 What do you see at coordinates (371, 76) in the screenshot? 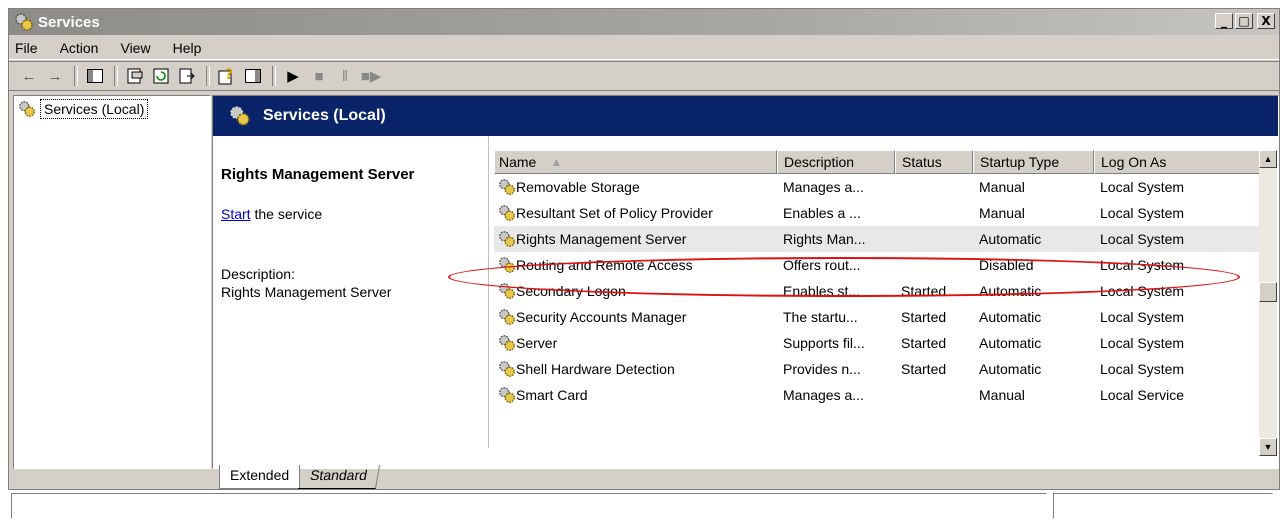
I see `restart-service-icon: ■▶` at bounding box center [371, 76].